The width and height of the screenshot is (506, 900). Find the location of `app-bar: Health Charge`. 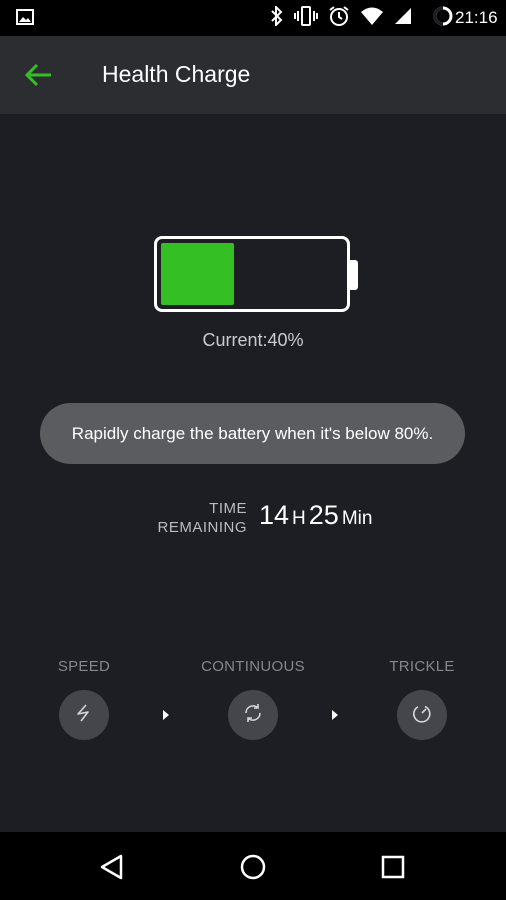

app-bar: Health Charge is located at coordinates (253, 75).